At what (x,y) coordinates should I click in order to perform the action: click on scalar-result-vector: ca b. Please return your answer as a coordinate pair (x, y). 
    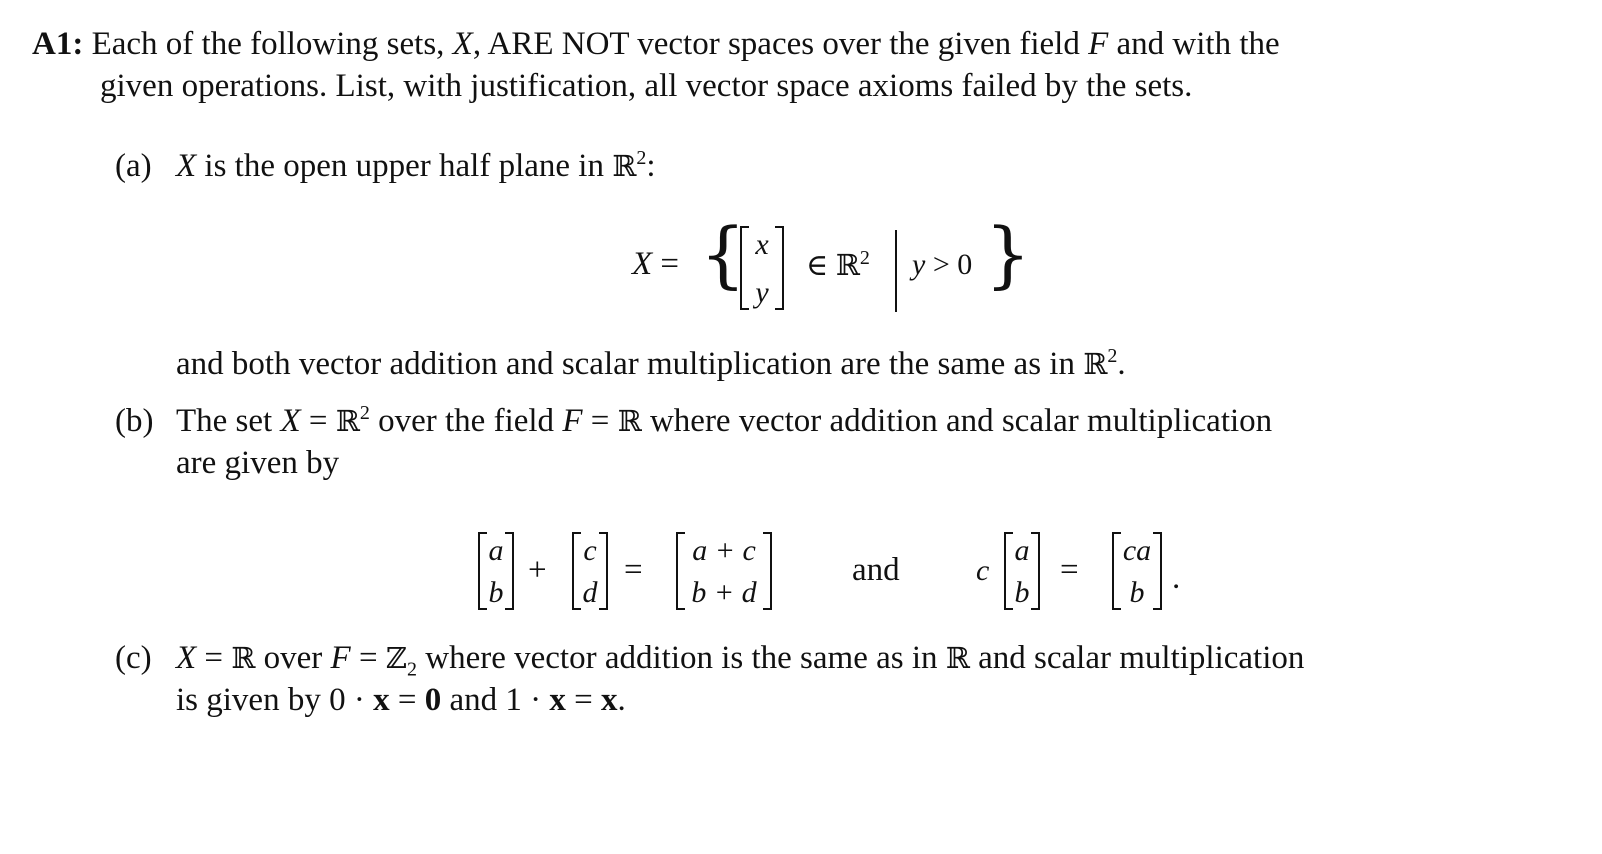
    Looking at the image, I should click on (1137, 571).